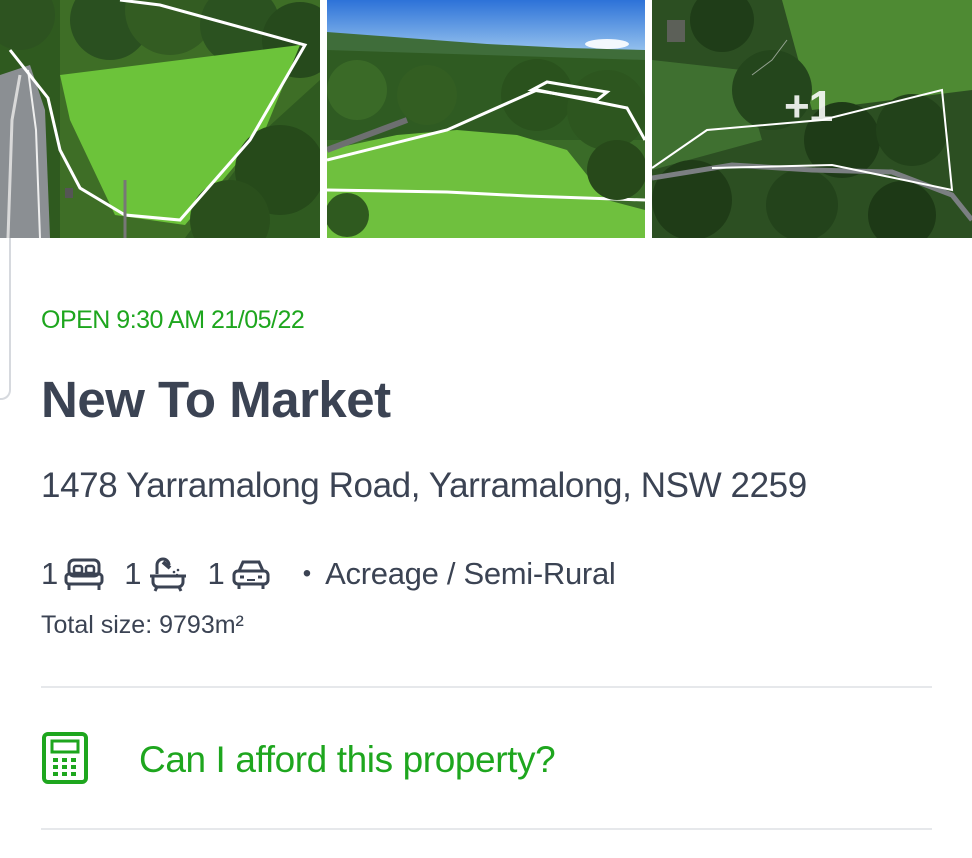  I want to click on land-size: Total size: 9793m², so click(142, 625).